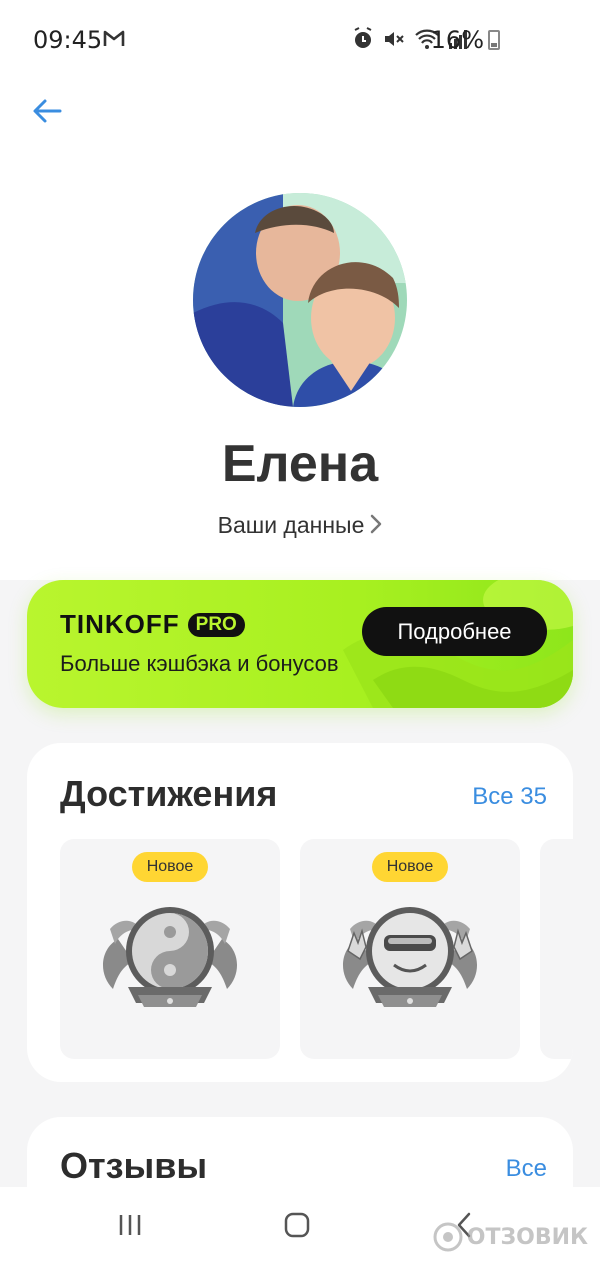 Image resolution: width=600 pixels, height=1267 pixels. I want to click on recent-apps-button, so click(130, 1227).